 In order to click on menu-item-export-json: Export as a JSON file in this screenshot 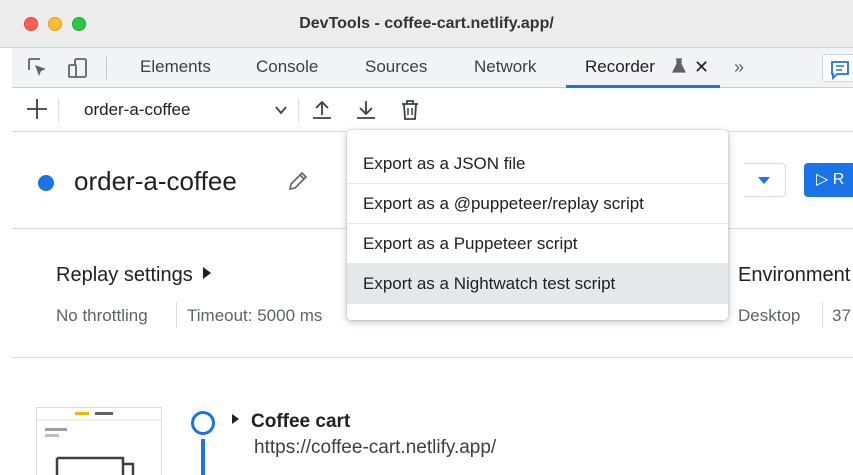, I will do `click(537, 164)`.